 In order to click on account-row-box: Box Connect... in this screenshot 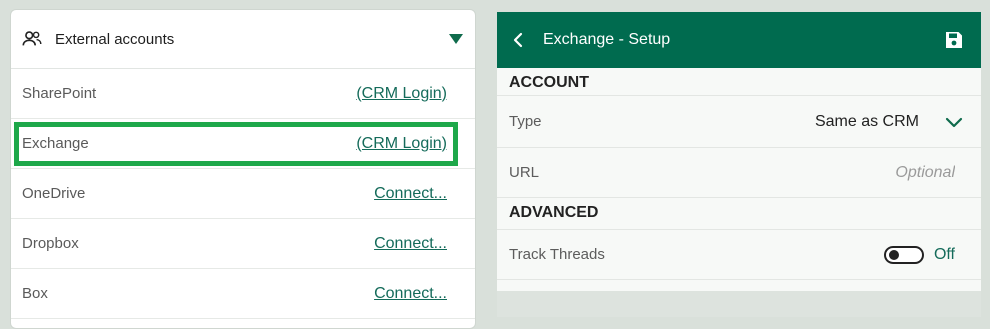, I will do `click(243, 294)`.